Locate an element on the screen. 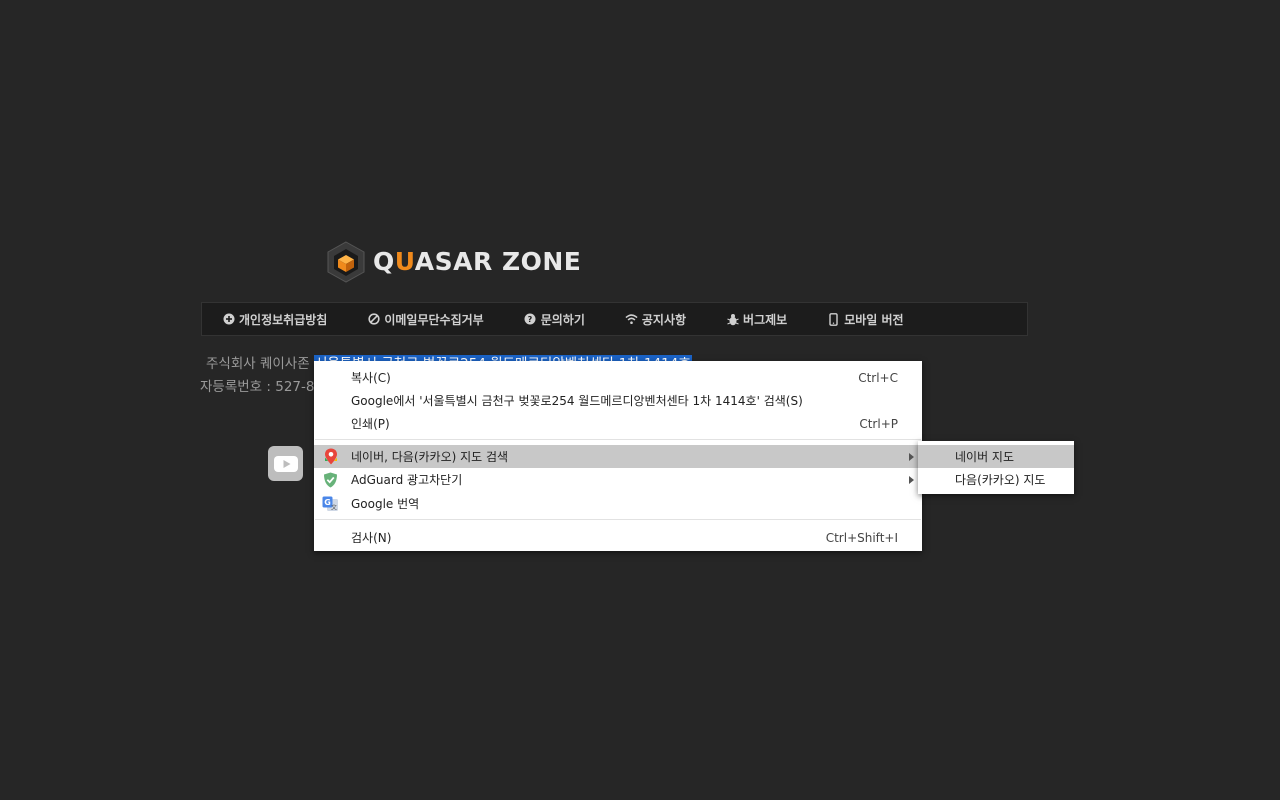 The height and width of the screenshot is (800, 1280). company-registration-line: 자등록번호 : 527-8 is located at coordinates (257, 387).